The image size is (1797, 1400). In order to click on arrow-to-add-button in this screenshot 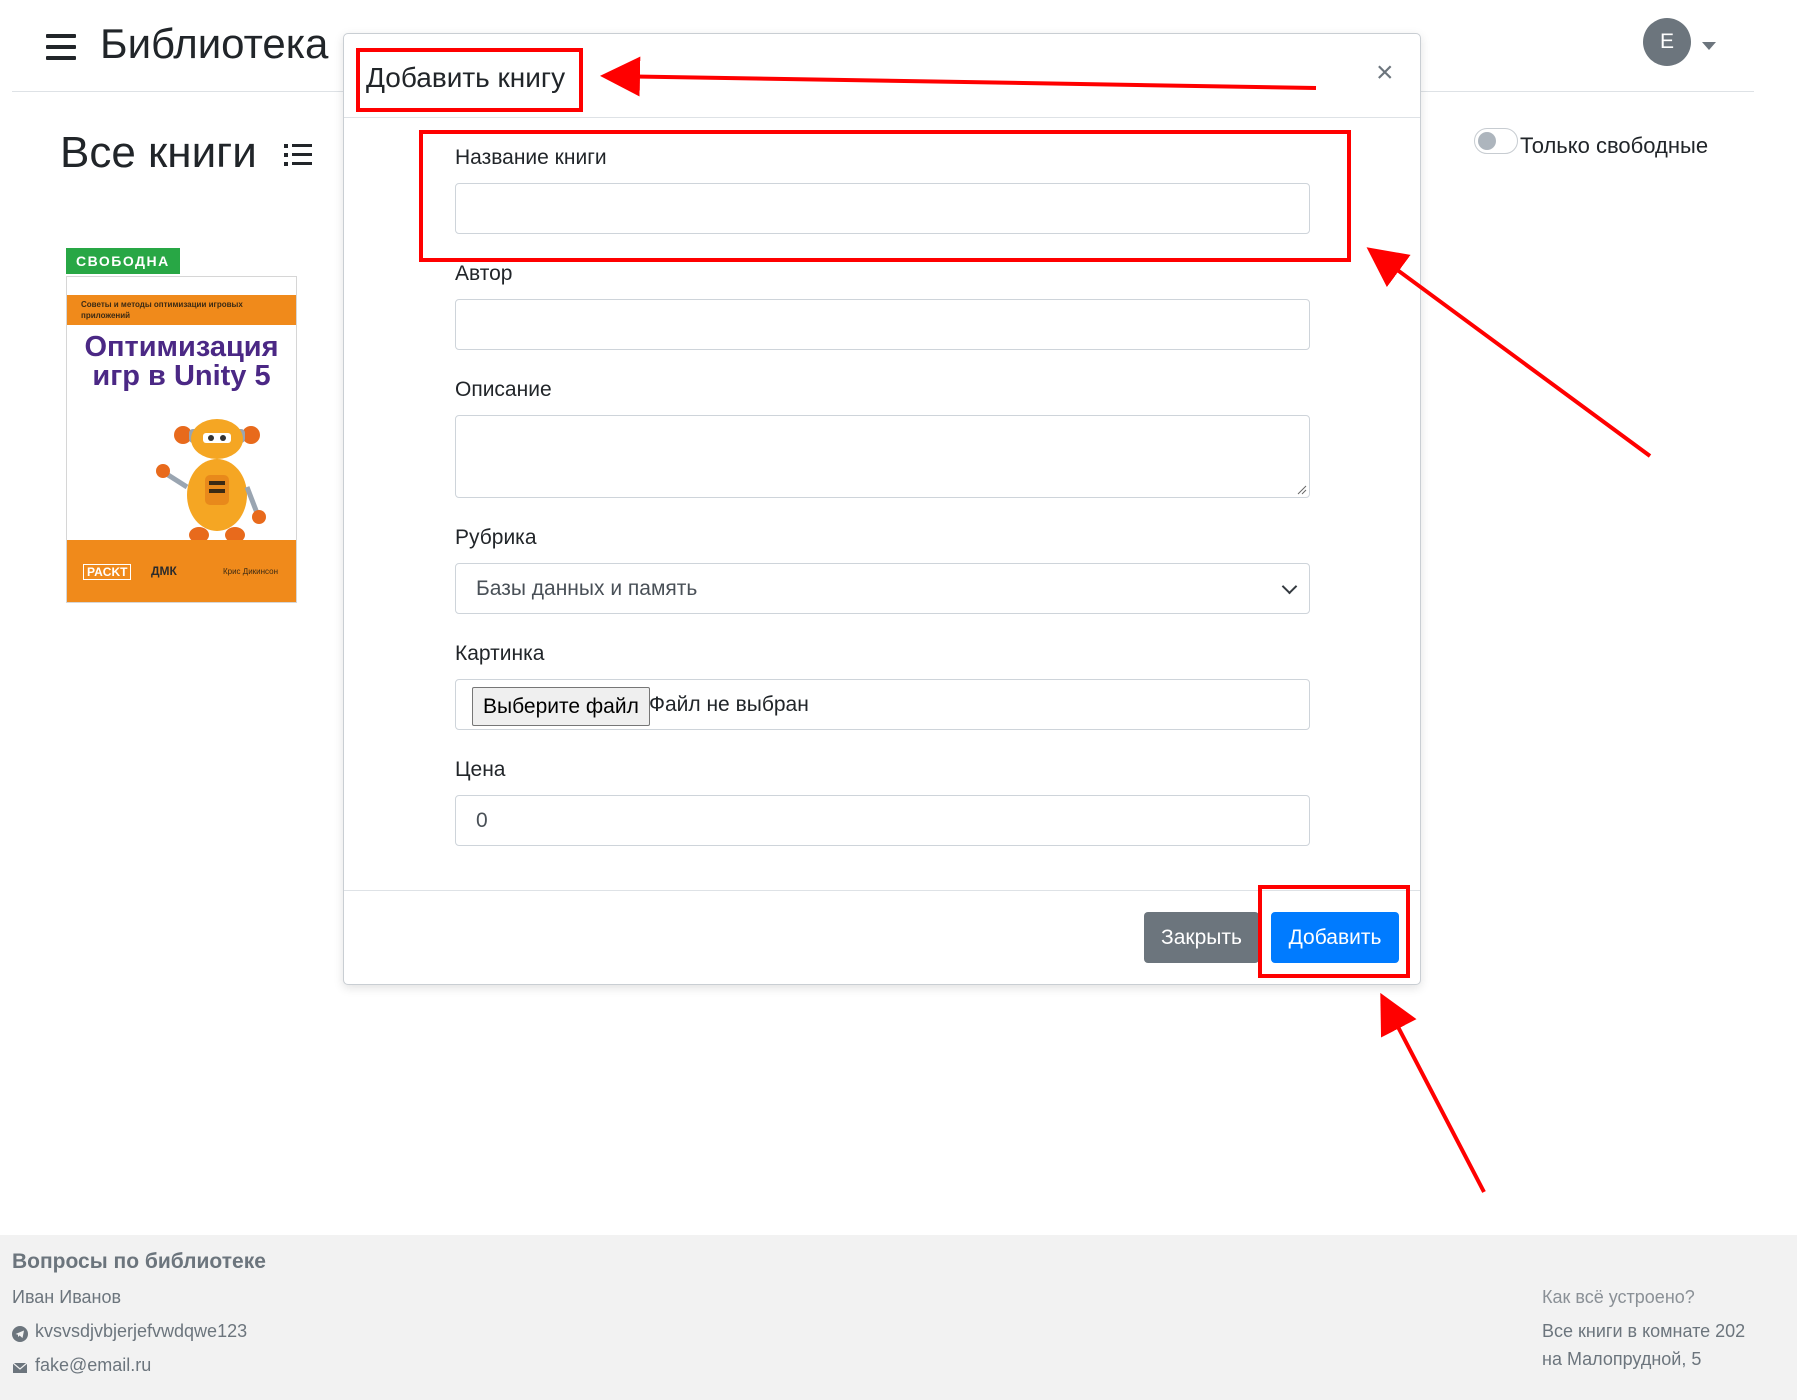, I will do `click(1433, 1092)`.